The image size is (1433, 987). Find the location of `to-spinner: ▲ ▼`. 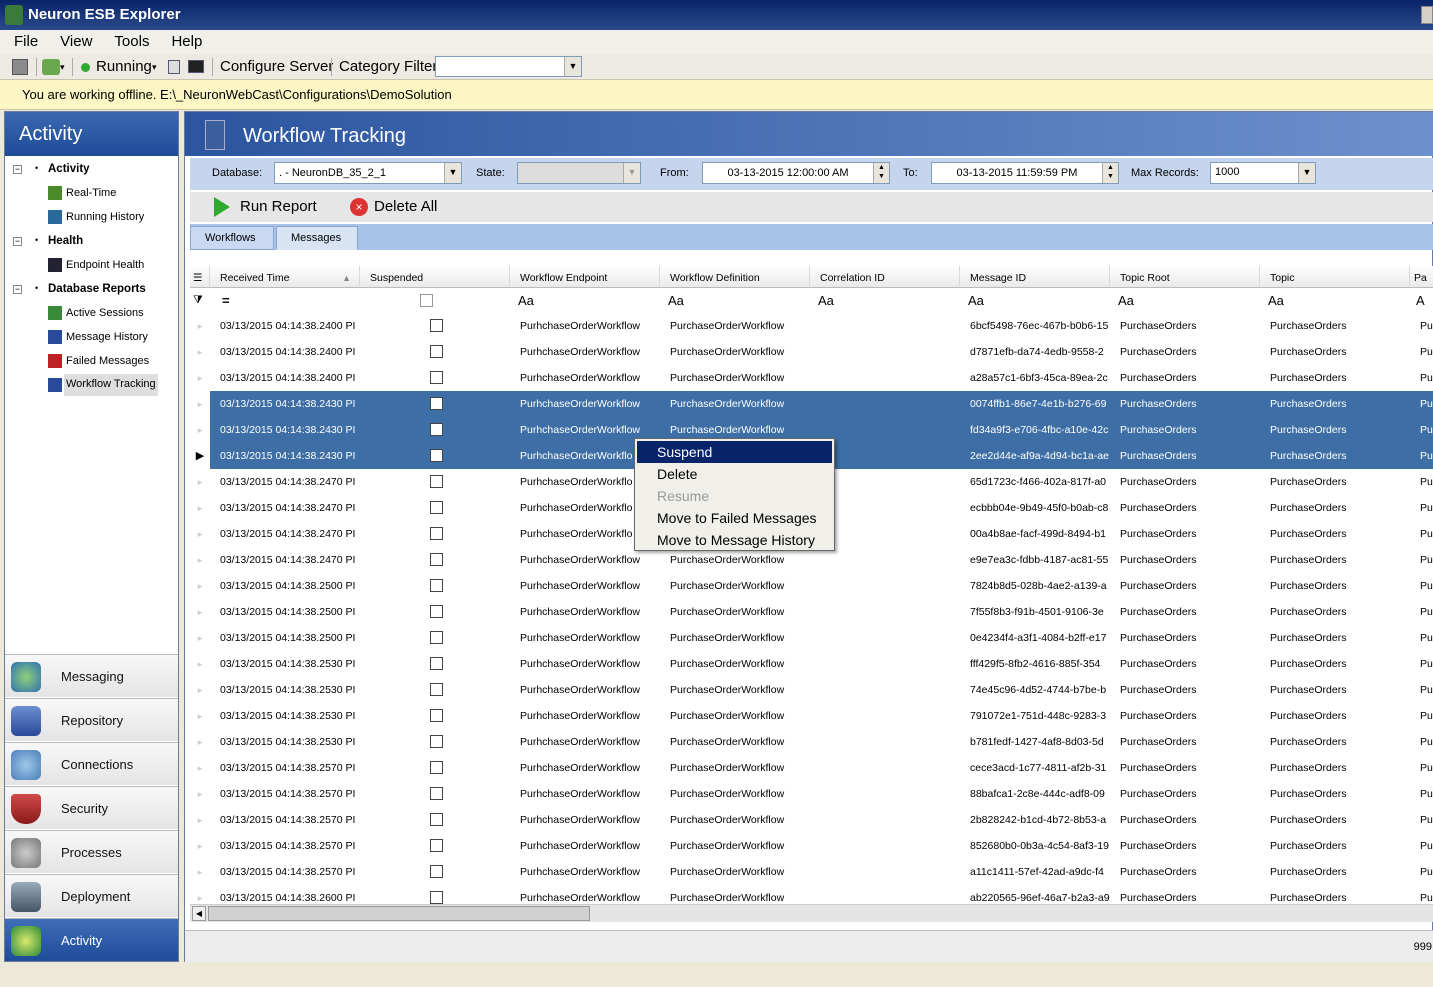

to-spinner: ▲ ▼ is located at coordinates (1110, 173).